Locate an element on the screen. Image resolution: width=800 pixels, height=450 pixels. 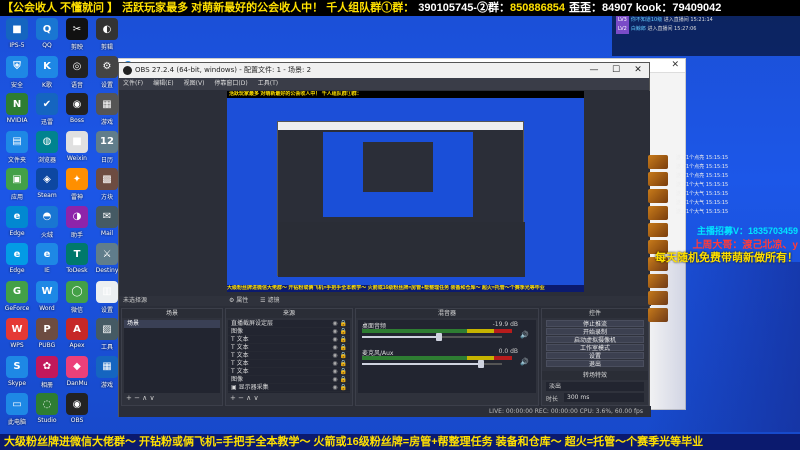
volume-slider is located at coordinates (432, 337).